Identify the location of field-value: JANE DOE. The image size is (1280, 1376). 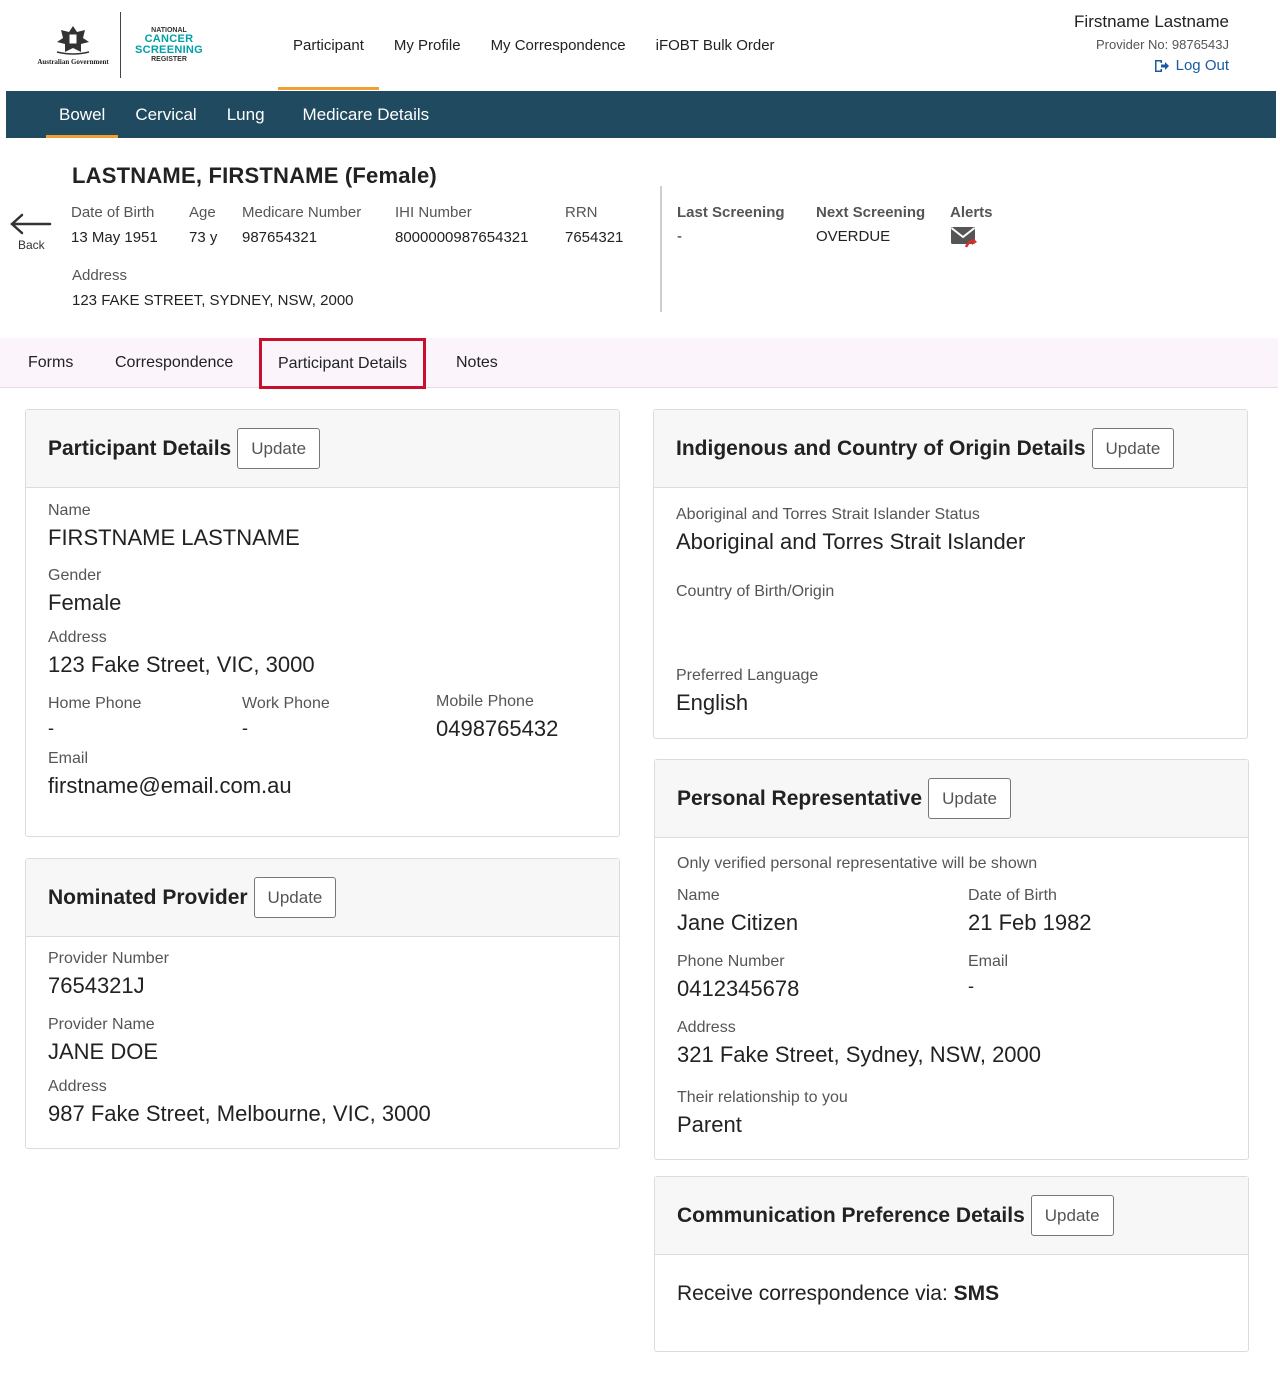
(103, 1051).